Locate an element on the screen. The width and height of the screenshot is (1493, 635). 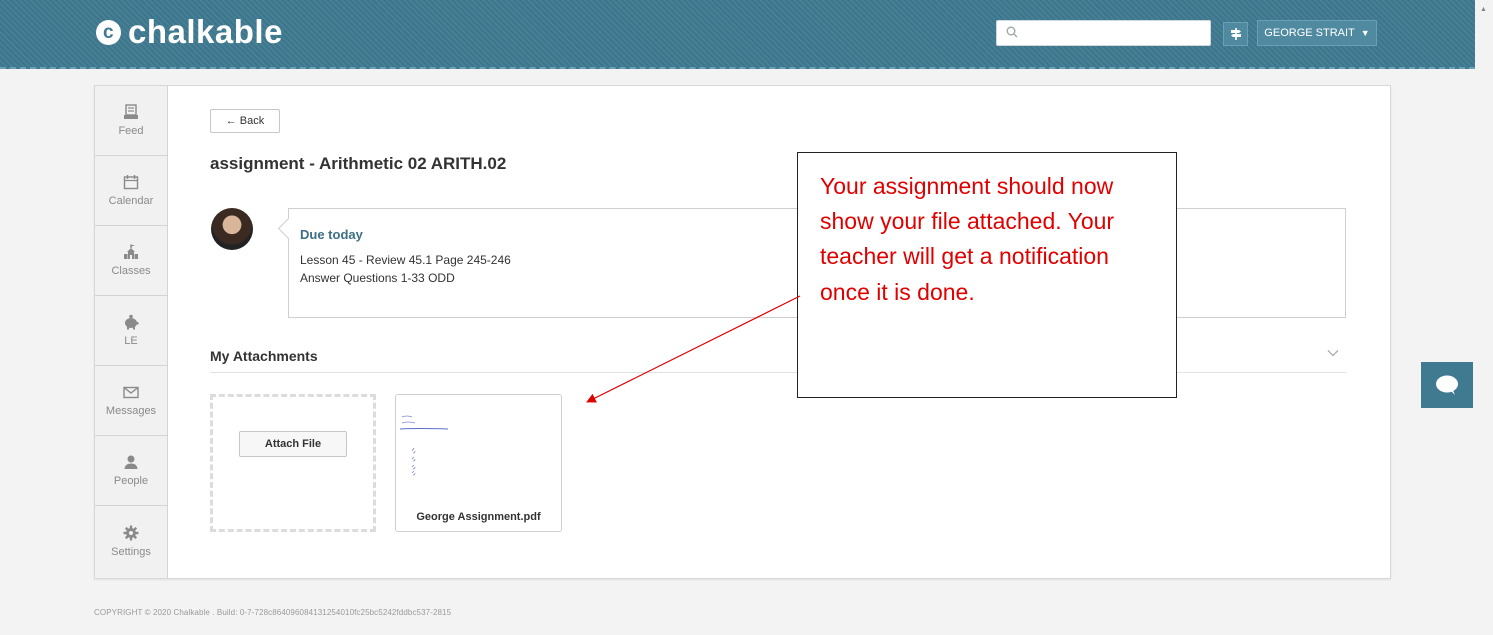
signpost-icon is located at coordinates (1235, 34).